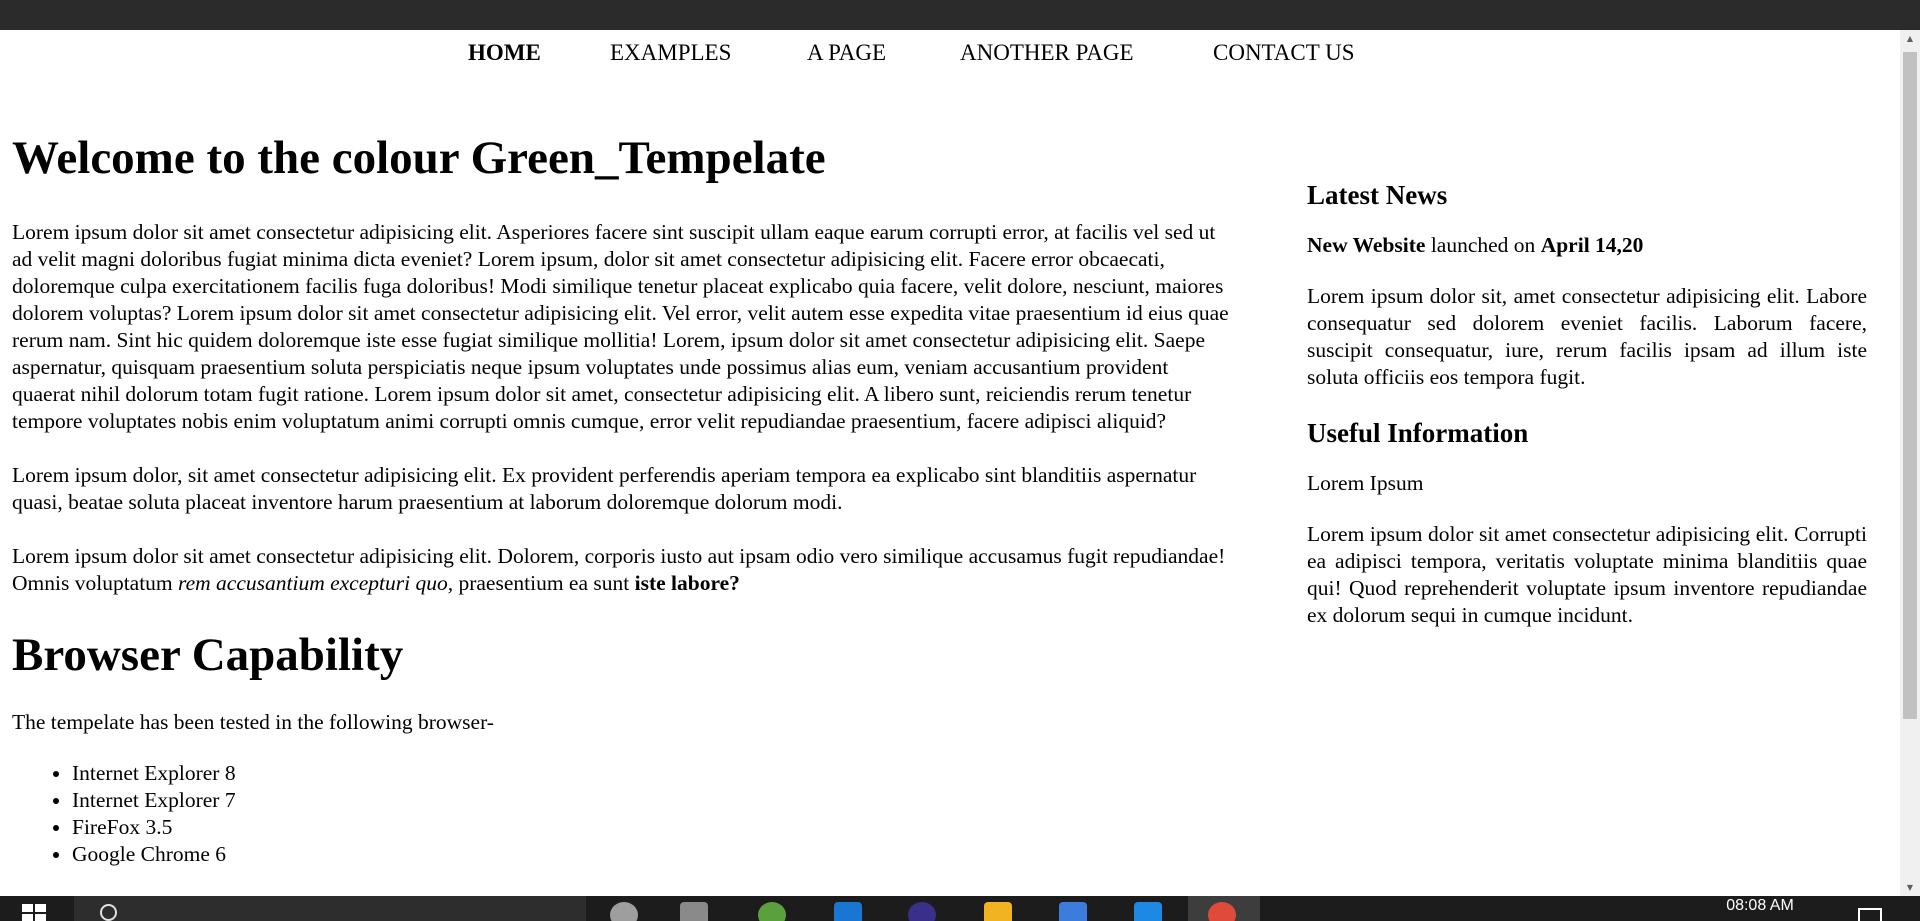 This screenshot has width=1920, height=921. Describe the element at coordinates (846, 53) in the screenshot. I see `nav-a-page: A PAGE` at that location.